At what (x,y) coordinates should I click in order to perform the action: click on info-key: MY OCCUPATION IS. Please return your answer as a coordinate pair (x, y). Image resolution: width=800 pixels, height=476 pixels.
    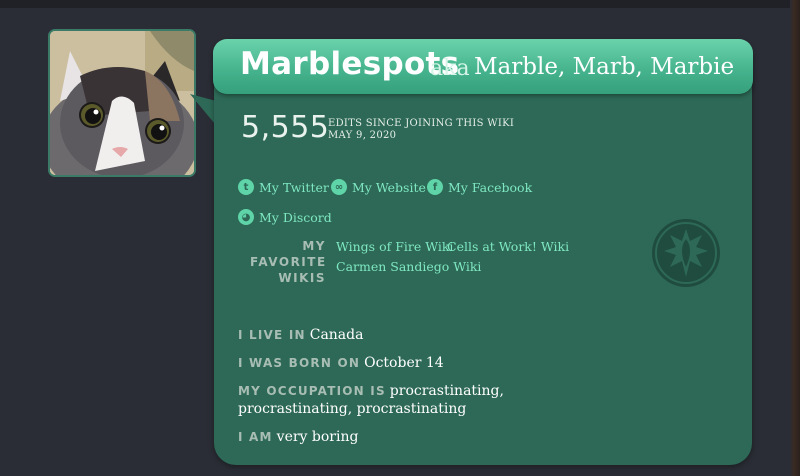
    Looking at the image, I should click on (312, 391).